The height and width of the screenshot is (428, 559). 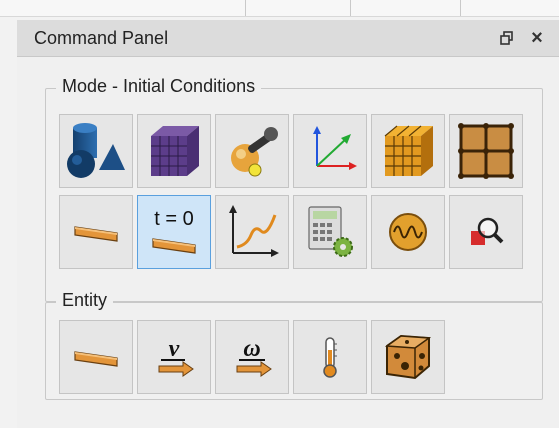 I want to click on coordinate-axes-icon, so click(x=335, y=148).